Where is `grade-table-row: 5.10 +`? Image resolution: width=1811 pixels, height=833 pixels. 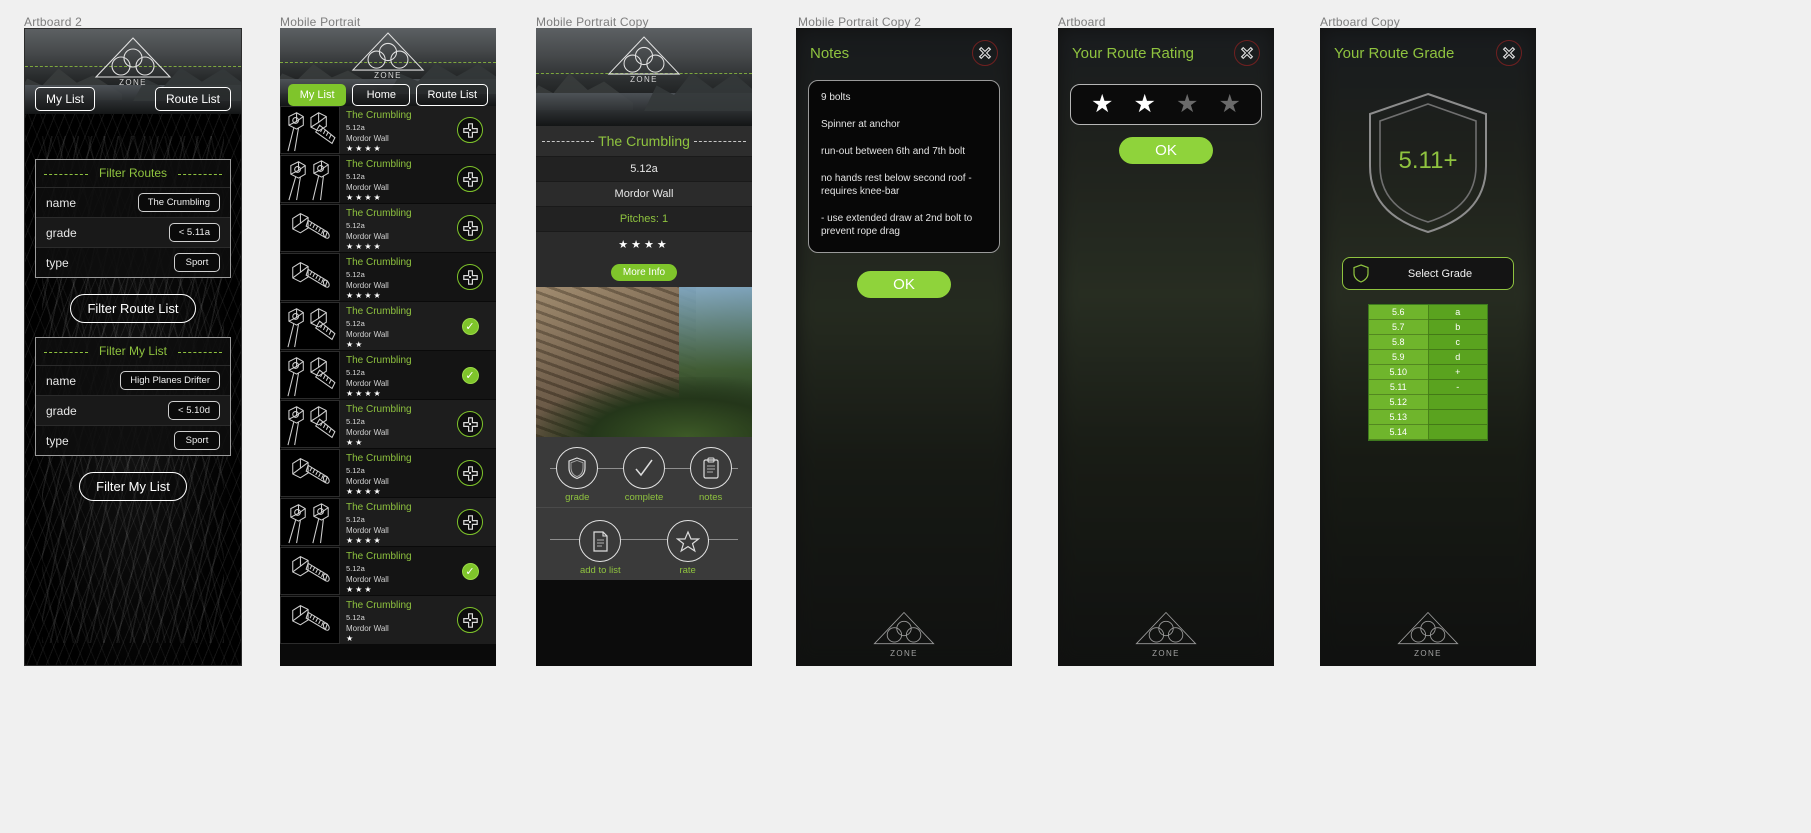 grade-table-row: 5.10 + is located at coordinates (1428, 372).